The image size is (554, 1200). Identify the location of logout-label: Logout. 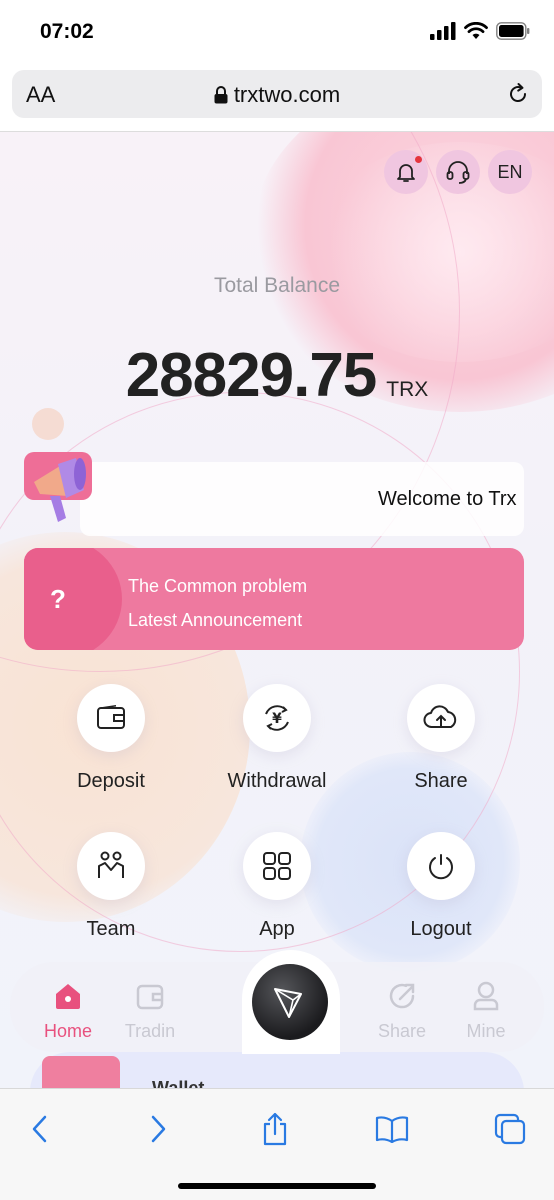
(441, 929).